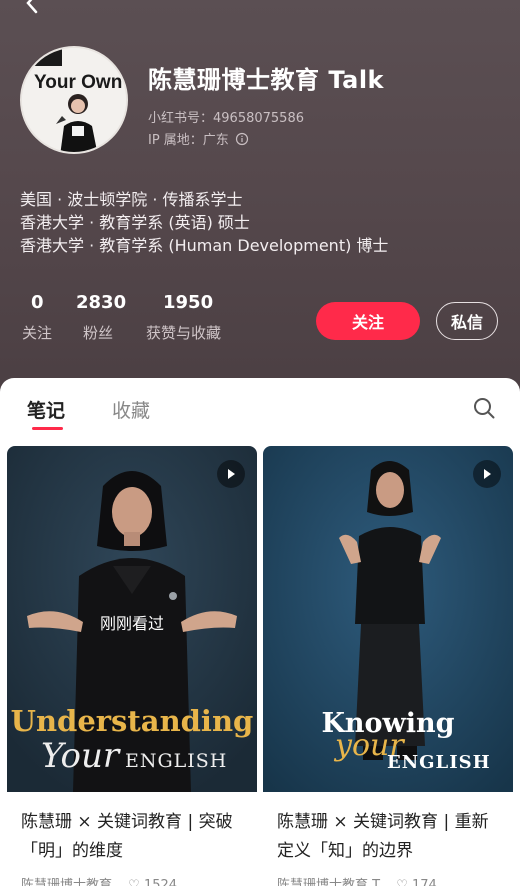 Image resolution: width=520 pixels, height=886 pixels. I want to click on post-likes: 1524, so click(160, 882).